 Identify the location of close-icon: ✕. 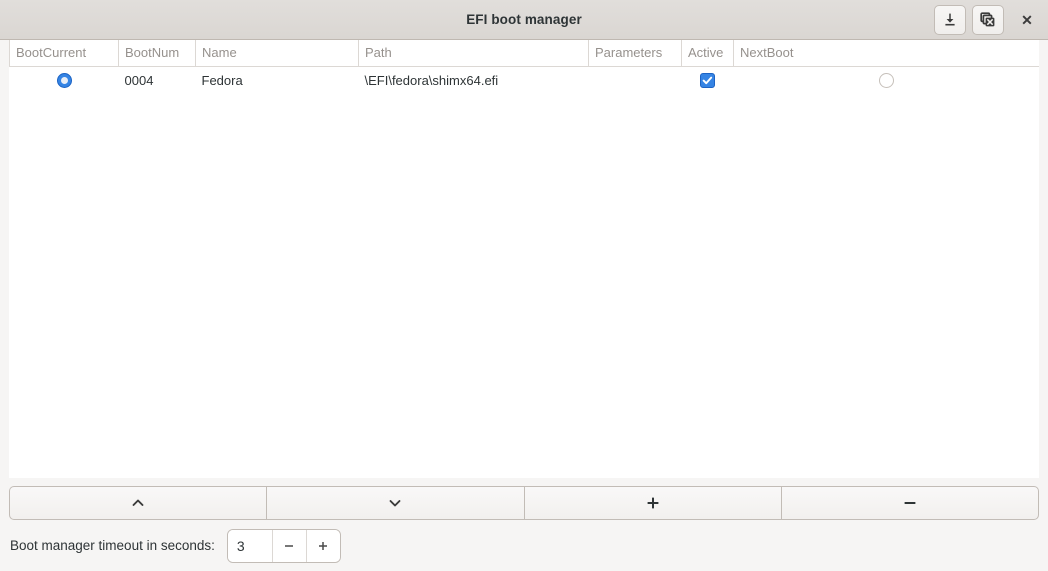
(1027, 20).